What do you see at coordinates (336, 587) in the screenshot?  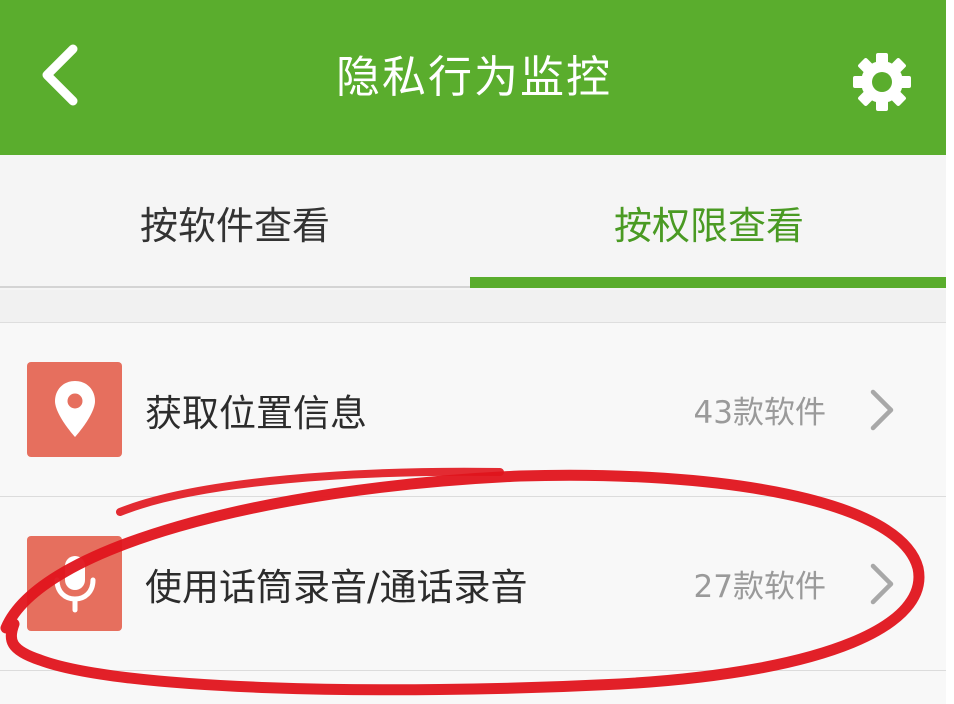 I see `permission-item-label: 使用话筒录音/通话录音` at bounding box center [336, 587].